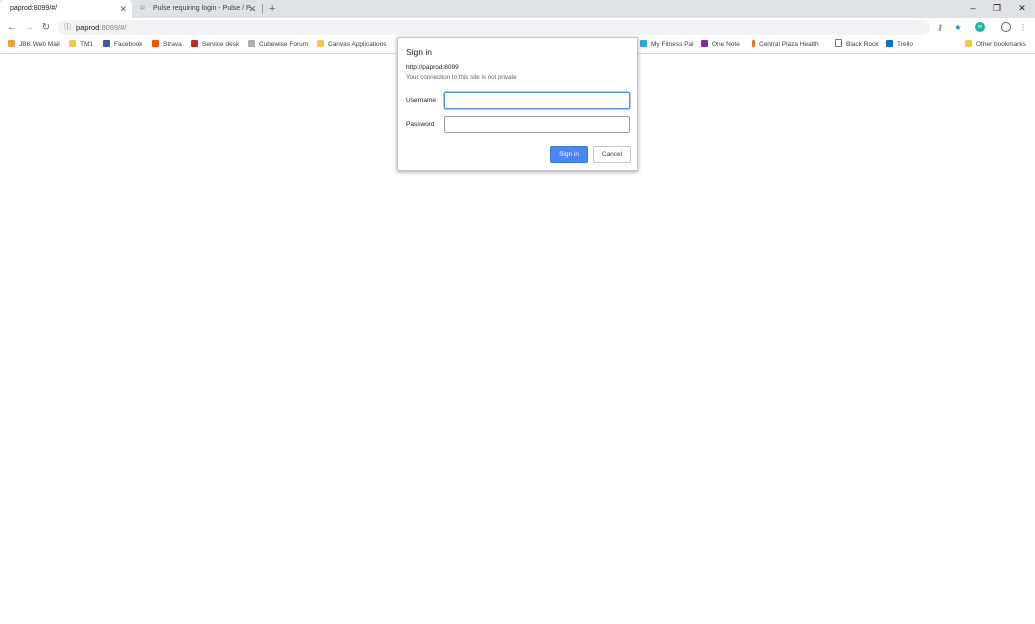 The image size is (1035, 624). I want to click on bookmark-strava: Strava, so click(167, 45).